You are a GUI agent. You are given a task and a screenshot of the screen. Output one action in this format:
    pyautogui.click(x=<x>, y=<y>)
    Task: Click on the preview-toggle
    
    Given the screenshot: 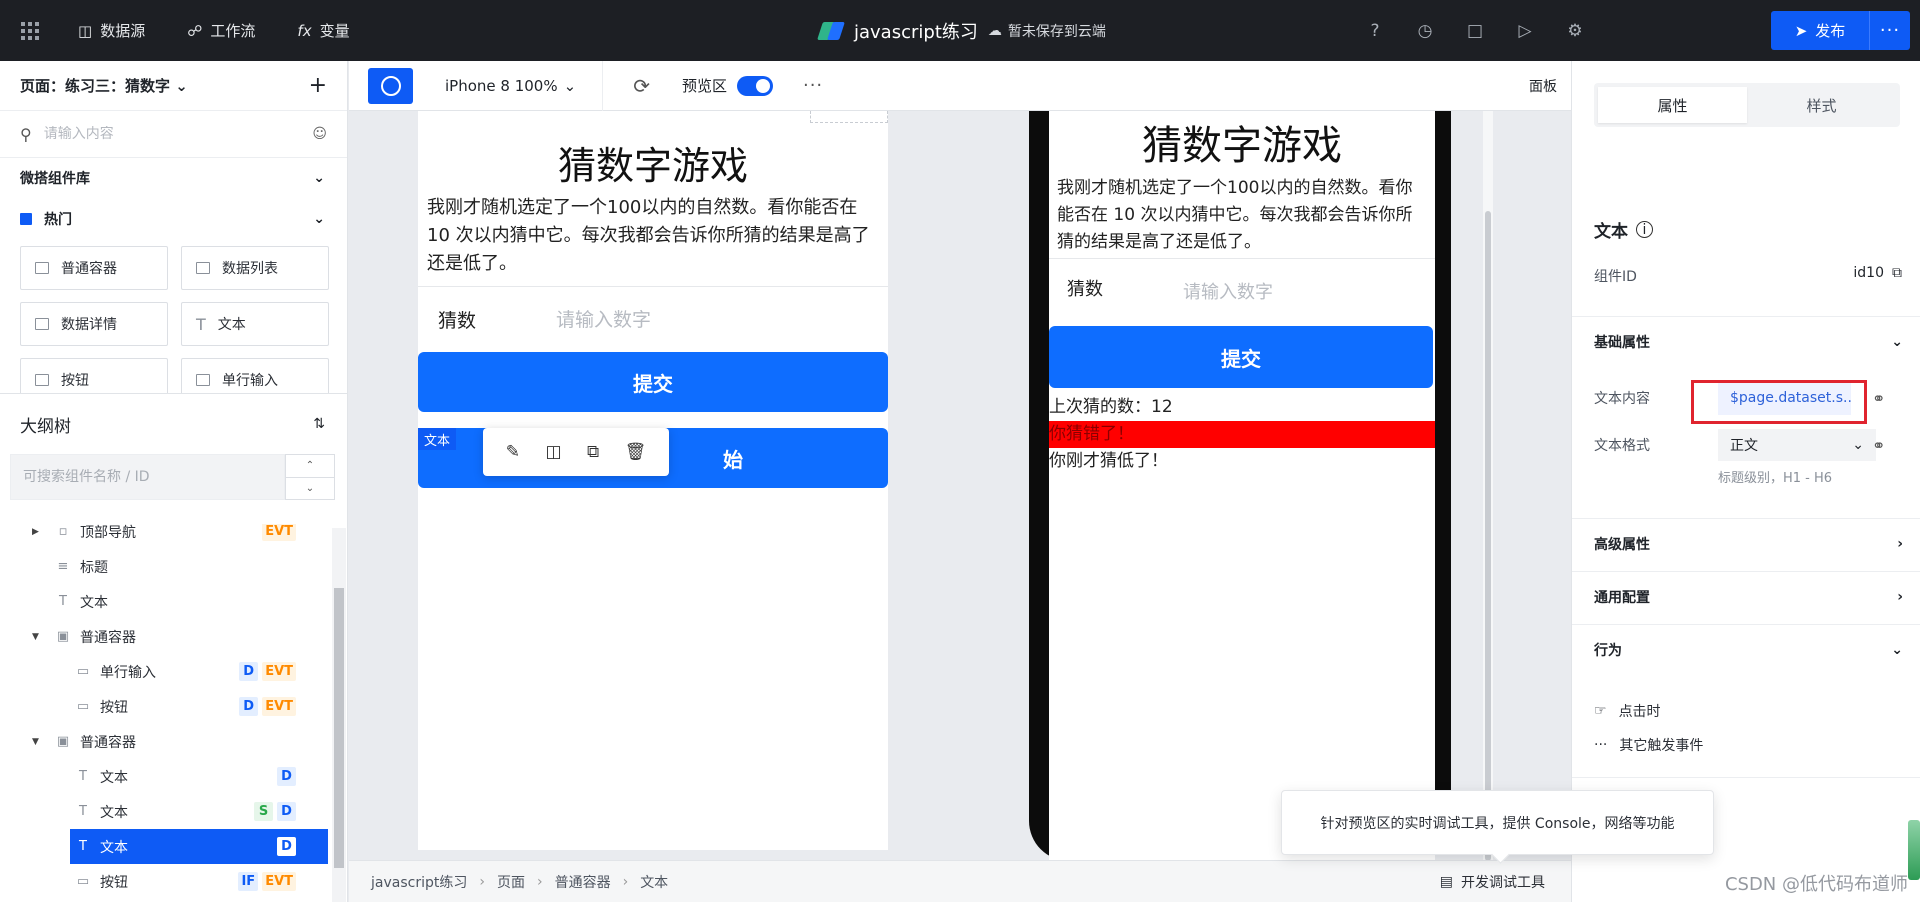 What is the action you would take?
    pyautogui.click(x=754, y=85)
    